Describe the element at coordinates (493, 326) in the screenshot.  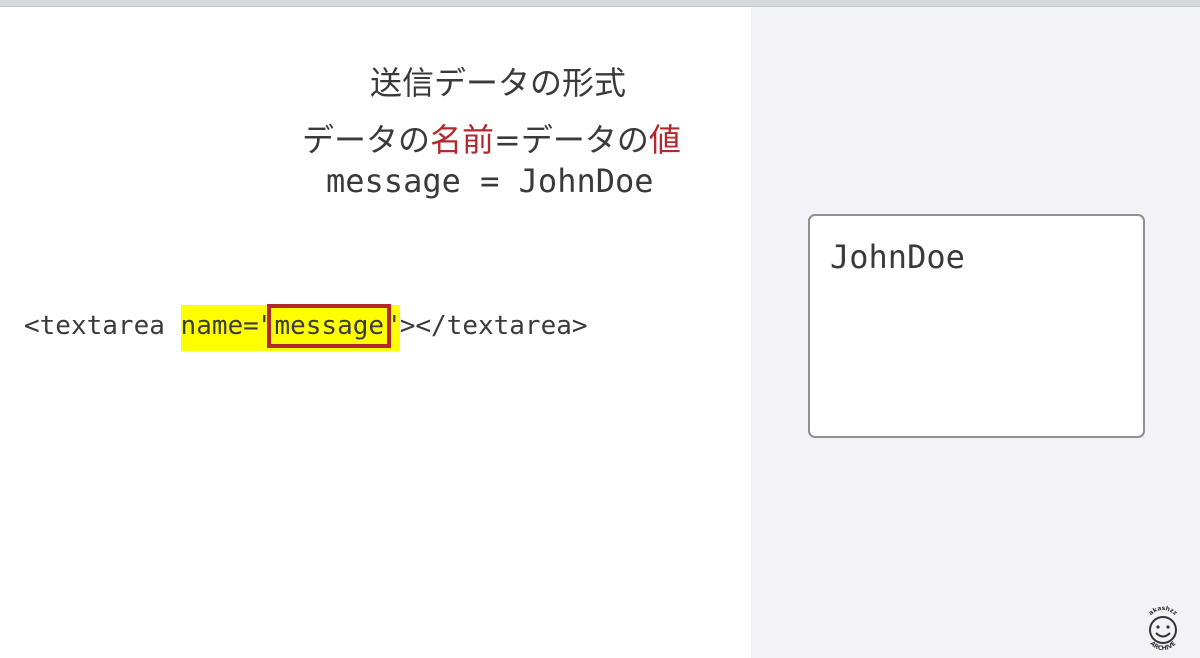
I see `code-close-tag: ></textarea>` at that location.